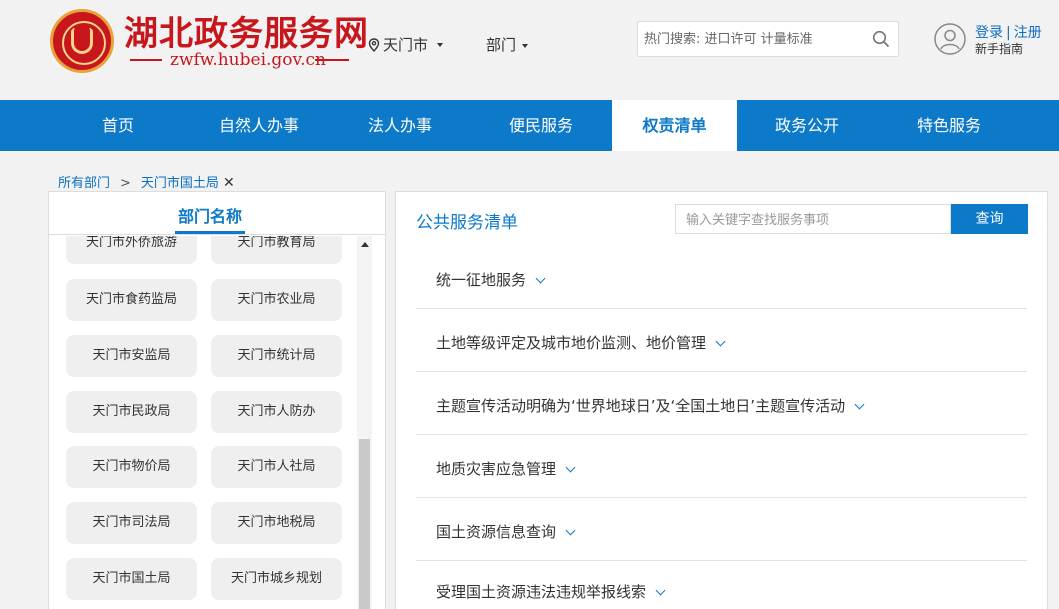 Image resolution: width=1059 pixels, height=609 pixels. What do you see at coordinates (229, 183) in the screenshot?
I see `close-icon: ✕` at bounding box center [229, 183].